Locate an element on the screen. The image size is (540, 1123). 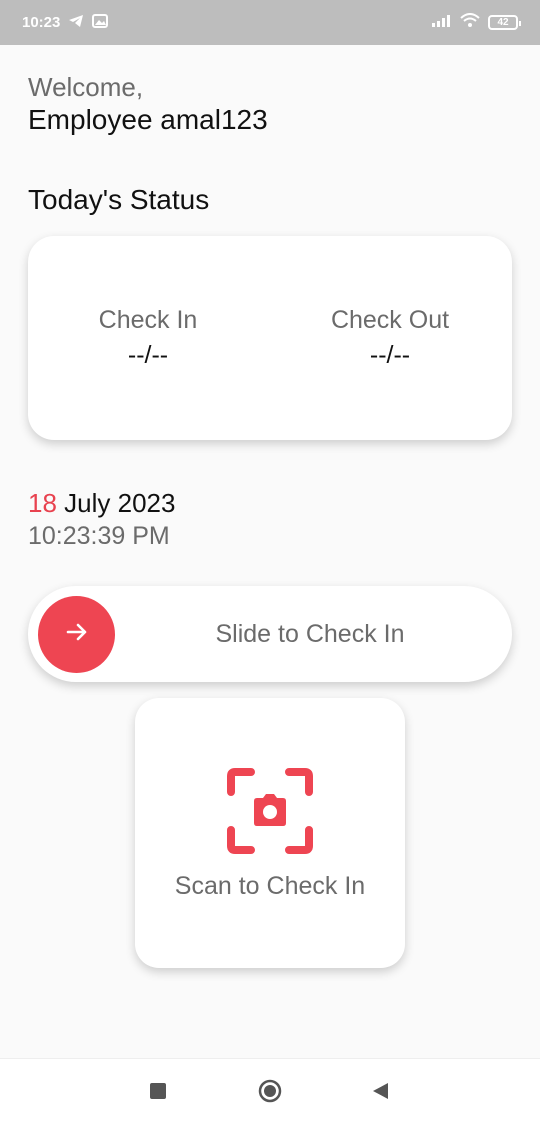
welcome-text: Welcome, is located at coordinates (86, 87).